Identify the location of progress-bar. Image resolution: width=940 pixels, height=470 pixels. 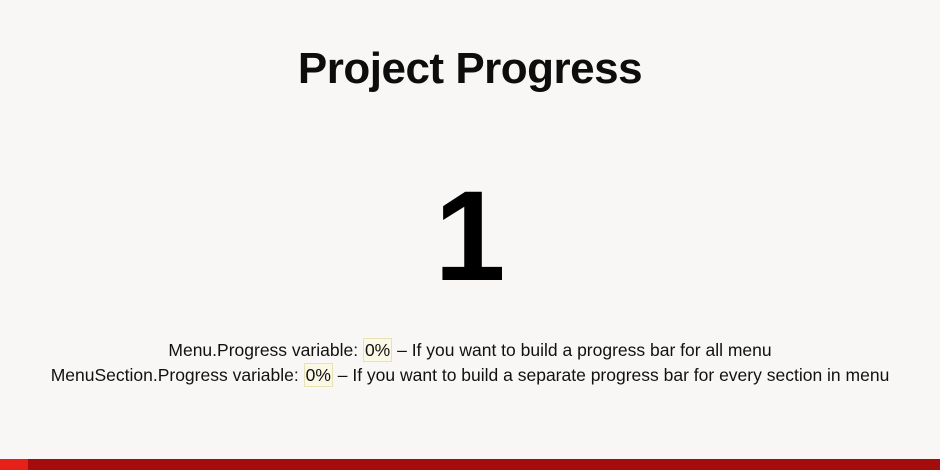
(470, 464).